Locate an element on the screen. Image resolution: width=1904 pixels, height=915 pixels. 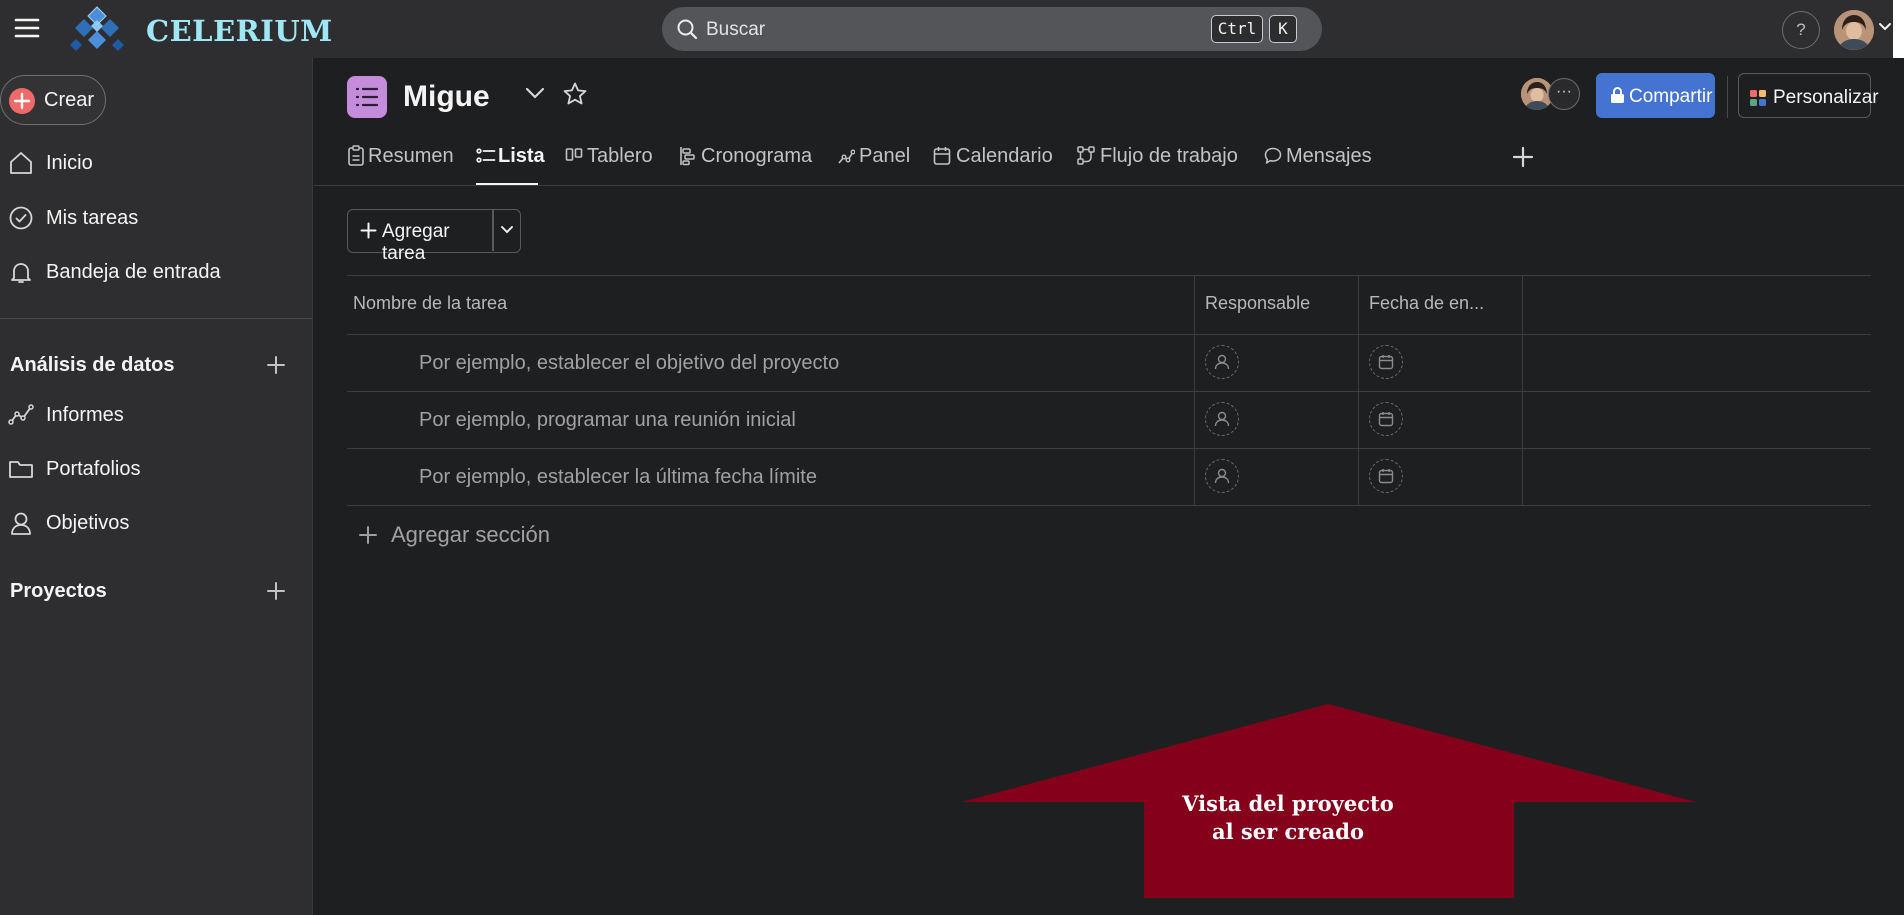
message-icon is located at coordinates (1273, 156).